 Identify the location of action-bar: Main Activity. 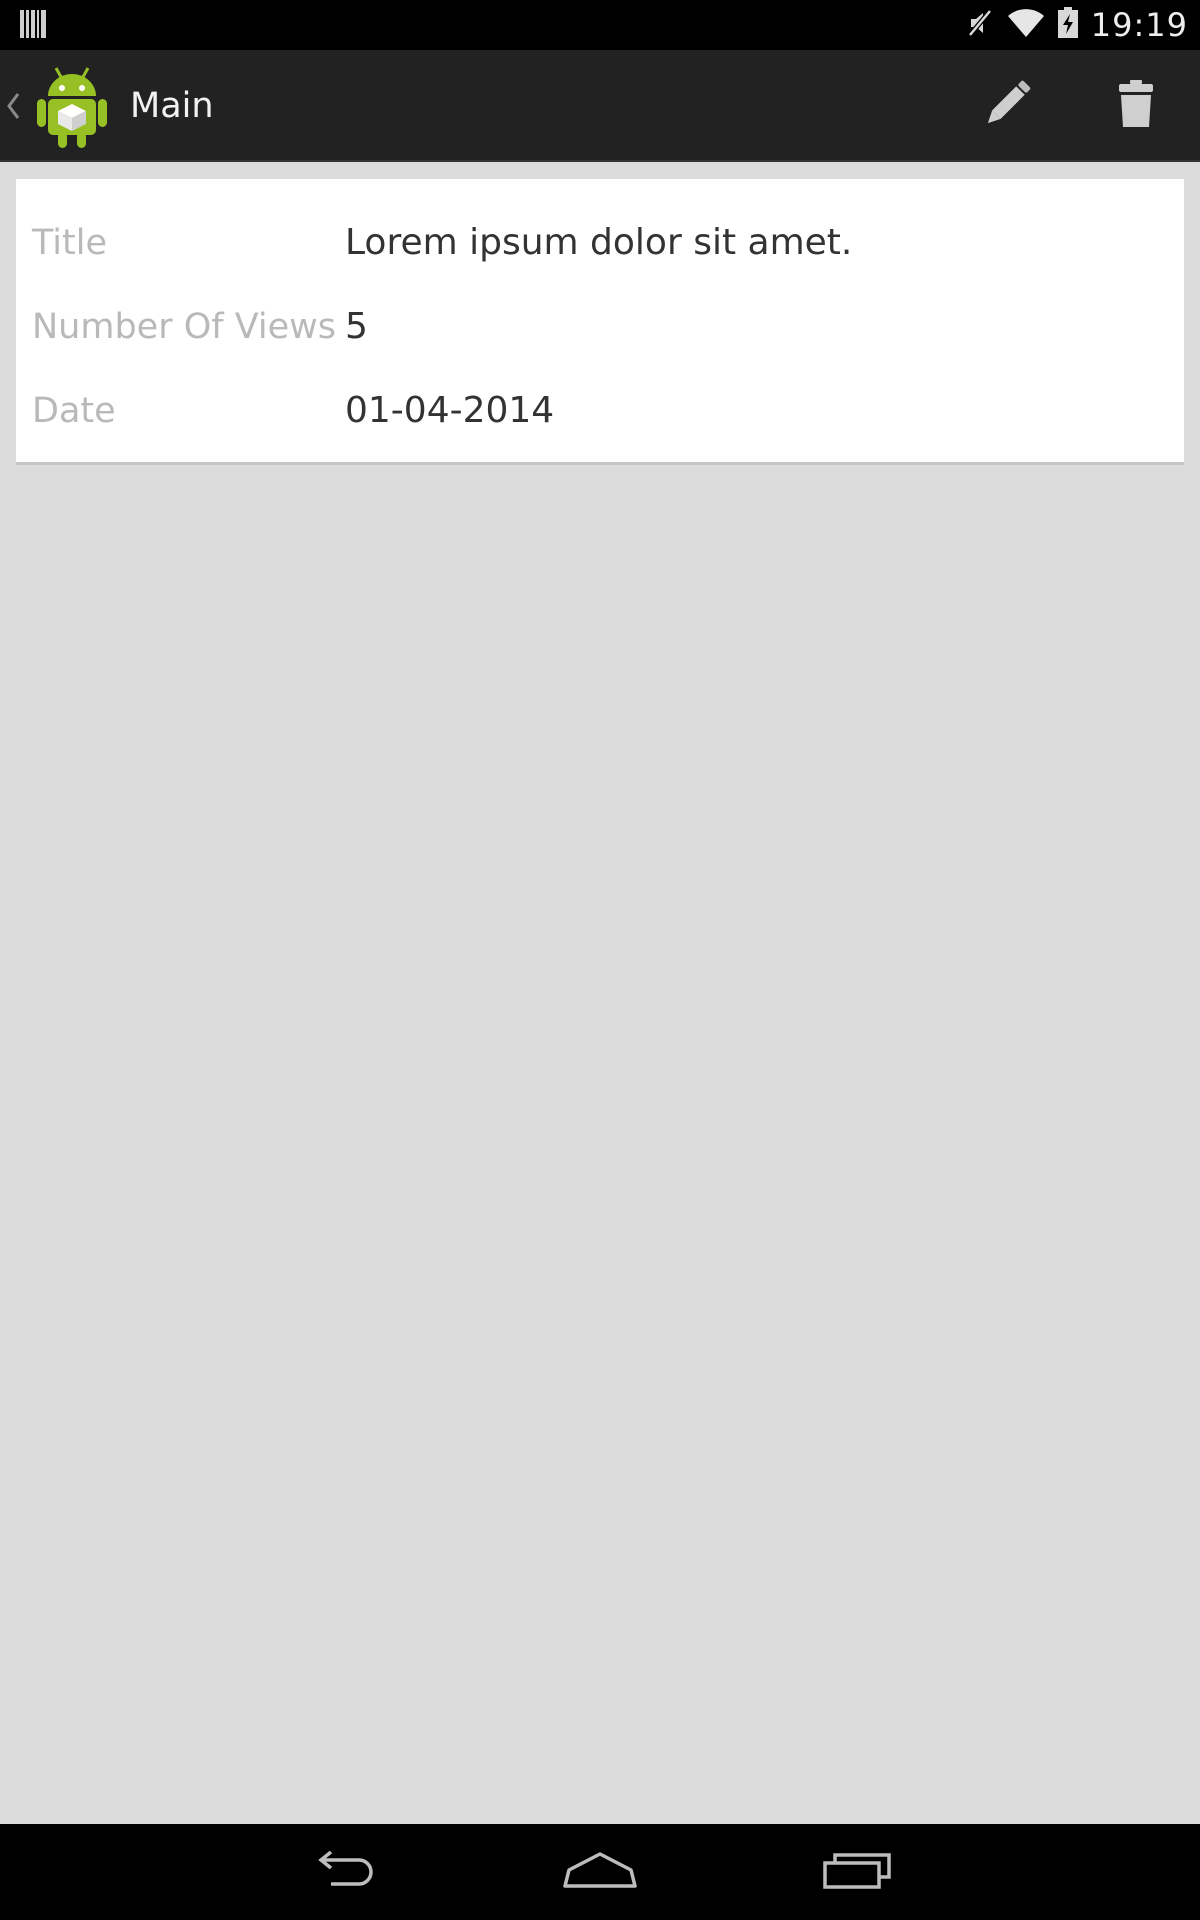
(600, 144).